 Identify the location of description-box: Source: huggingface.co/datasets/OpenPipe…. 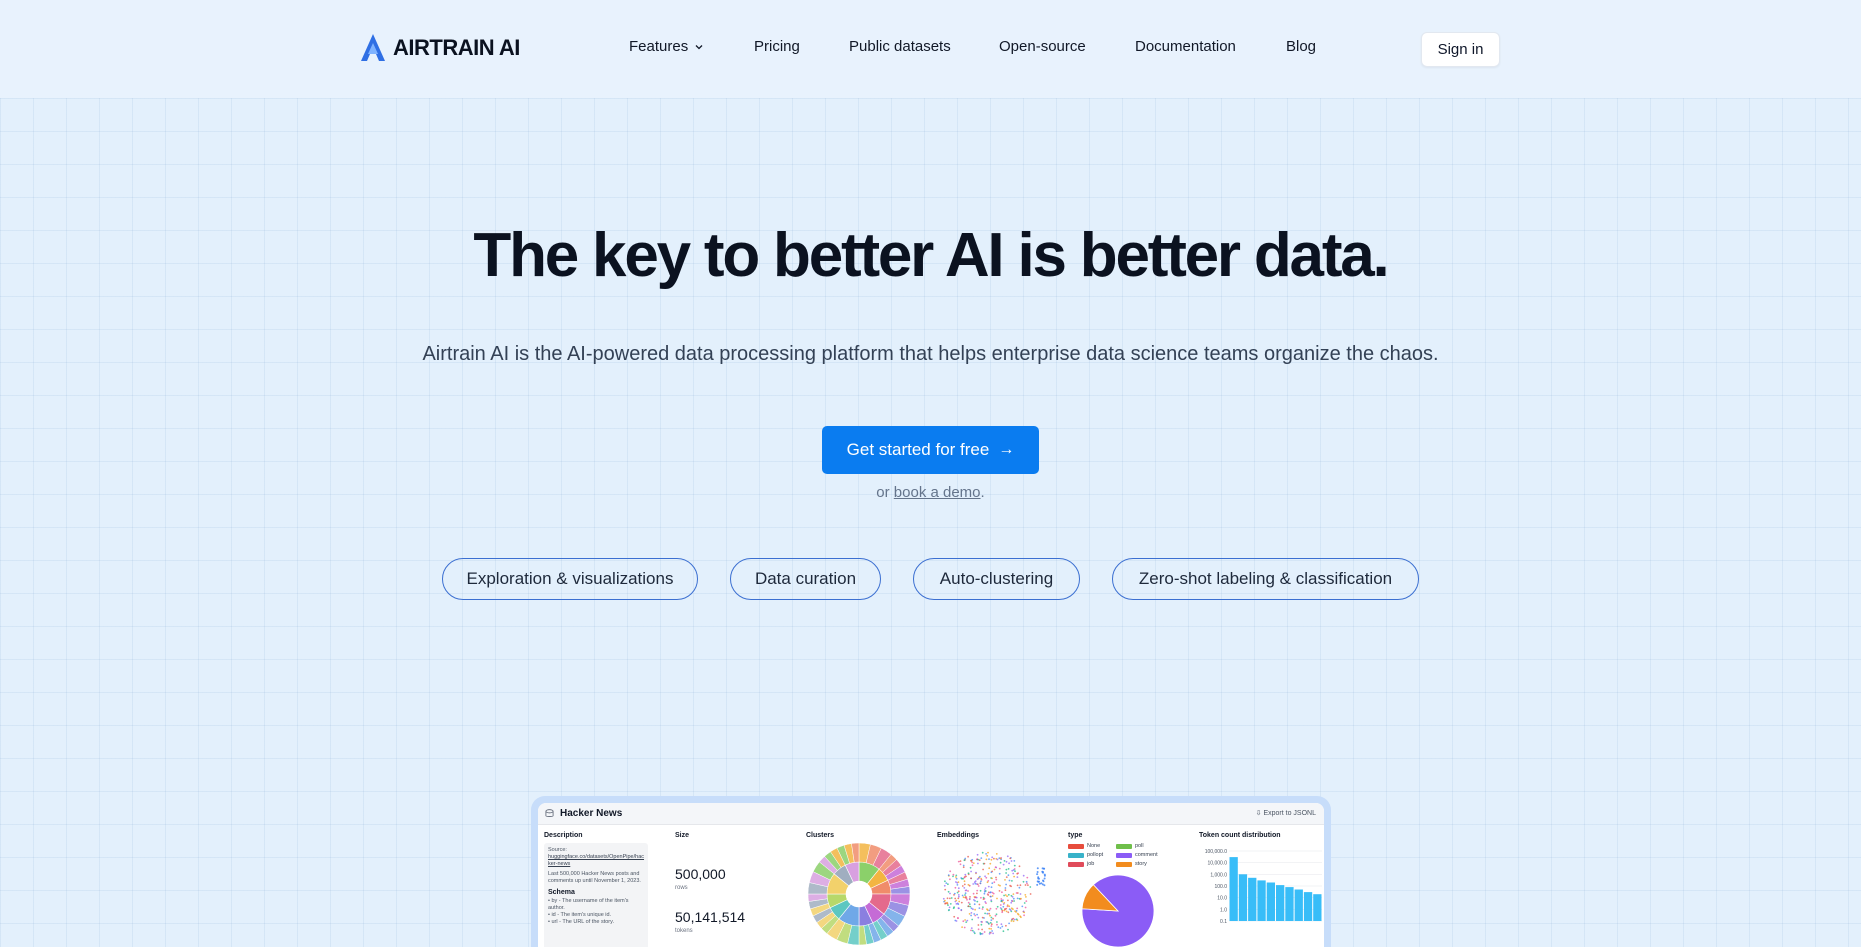
(596, 895).